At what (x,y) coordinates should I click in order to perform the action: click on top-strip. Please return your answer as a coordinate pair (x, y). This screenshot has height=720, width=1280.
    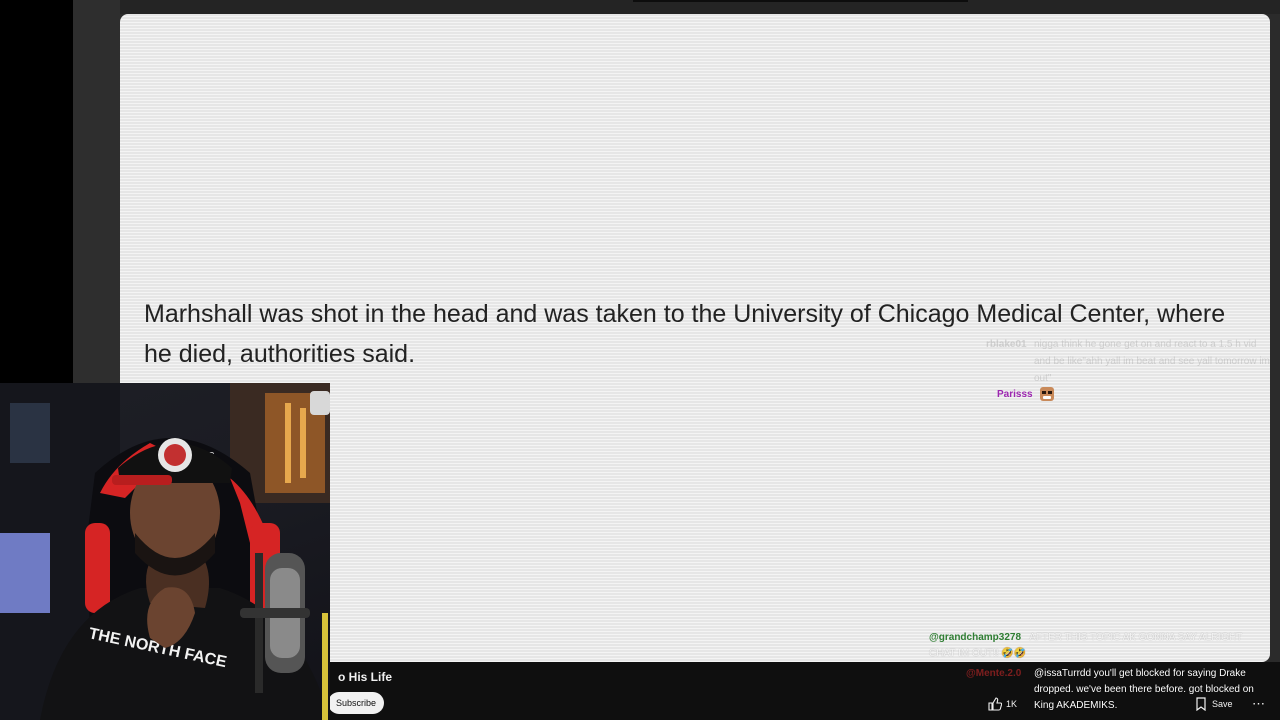
    Looking at the image, I should click on (700, 7).